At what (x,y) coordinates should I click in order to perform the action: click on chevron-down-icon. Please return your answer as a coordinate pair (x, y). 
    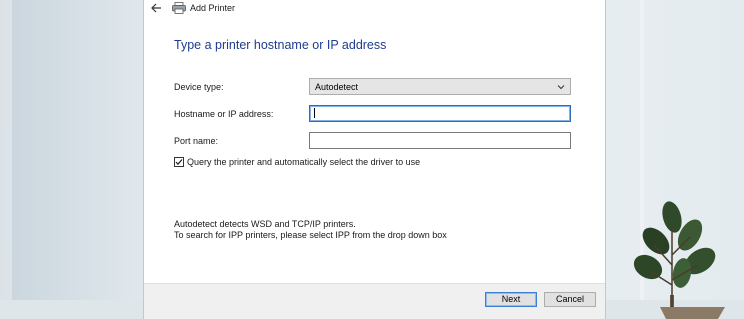
    Looking at the image, I should click on (561, 87).